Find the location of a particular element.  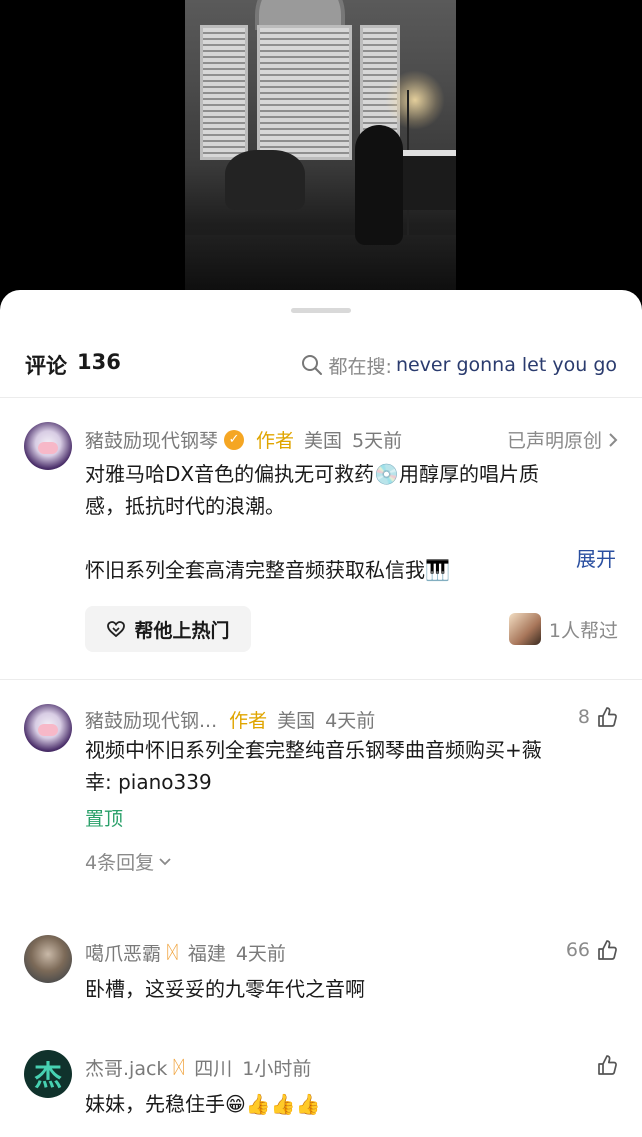

declared-original: 已声明原创 is located at coordinates (562, 439).